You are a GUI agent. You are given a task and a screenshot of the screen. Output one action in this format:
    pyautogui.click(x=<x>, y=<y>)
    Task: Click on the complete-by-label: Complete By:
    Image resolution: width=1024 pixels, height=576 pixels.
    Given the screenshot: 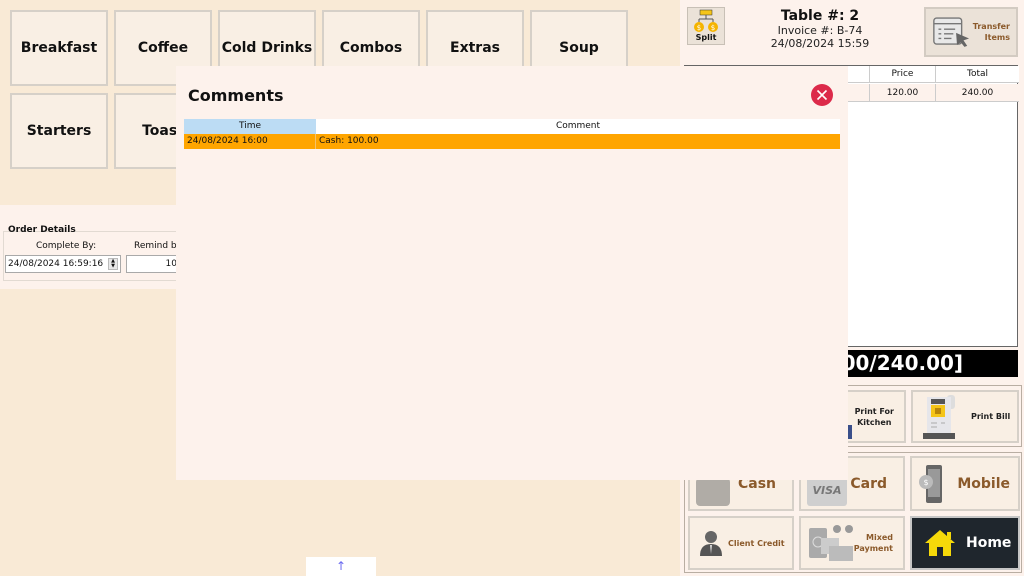 What is the action you would take?
    pyautogui.click(x=66, y=246)
    